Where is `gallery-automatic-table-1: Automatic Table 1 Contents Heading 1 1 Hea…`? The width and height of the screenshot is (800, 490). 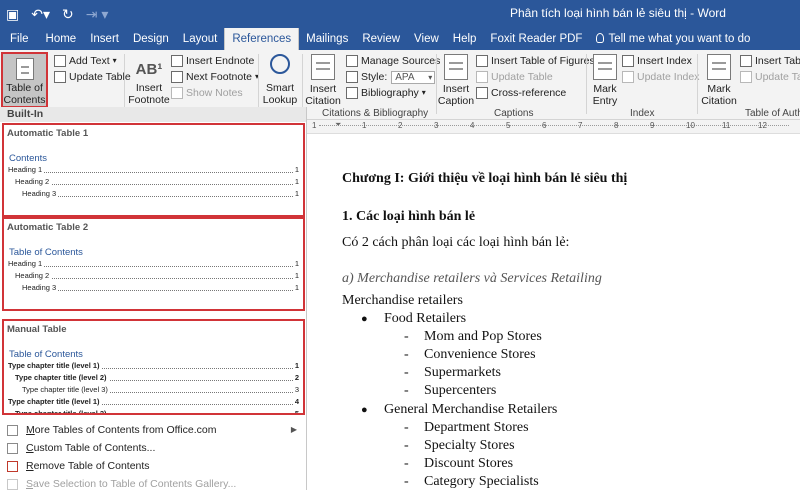
gallery-automatic-table-1: Automatic Table 1 Contents Heading 1 1 Hea… is located at coordinates (153, 170).